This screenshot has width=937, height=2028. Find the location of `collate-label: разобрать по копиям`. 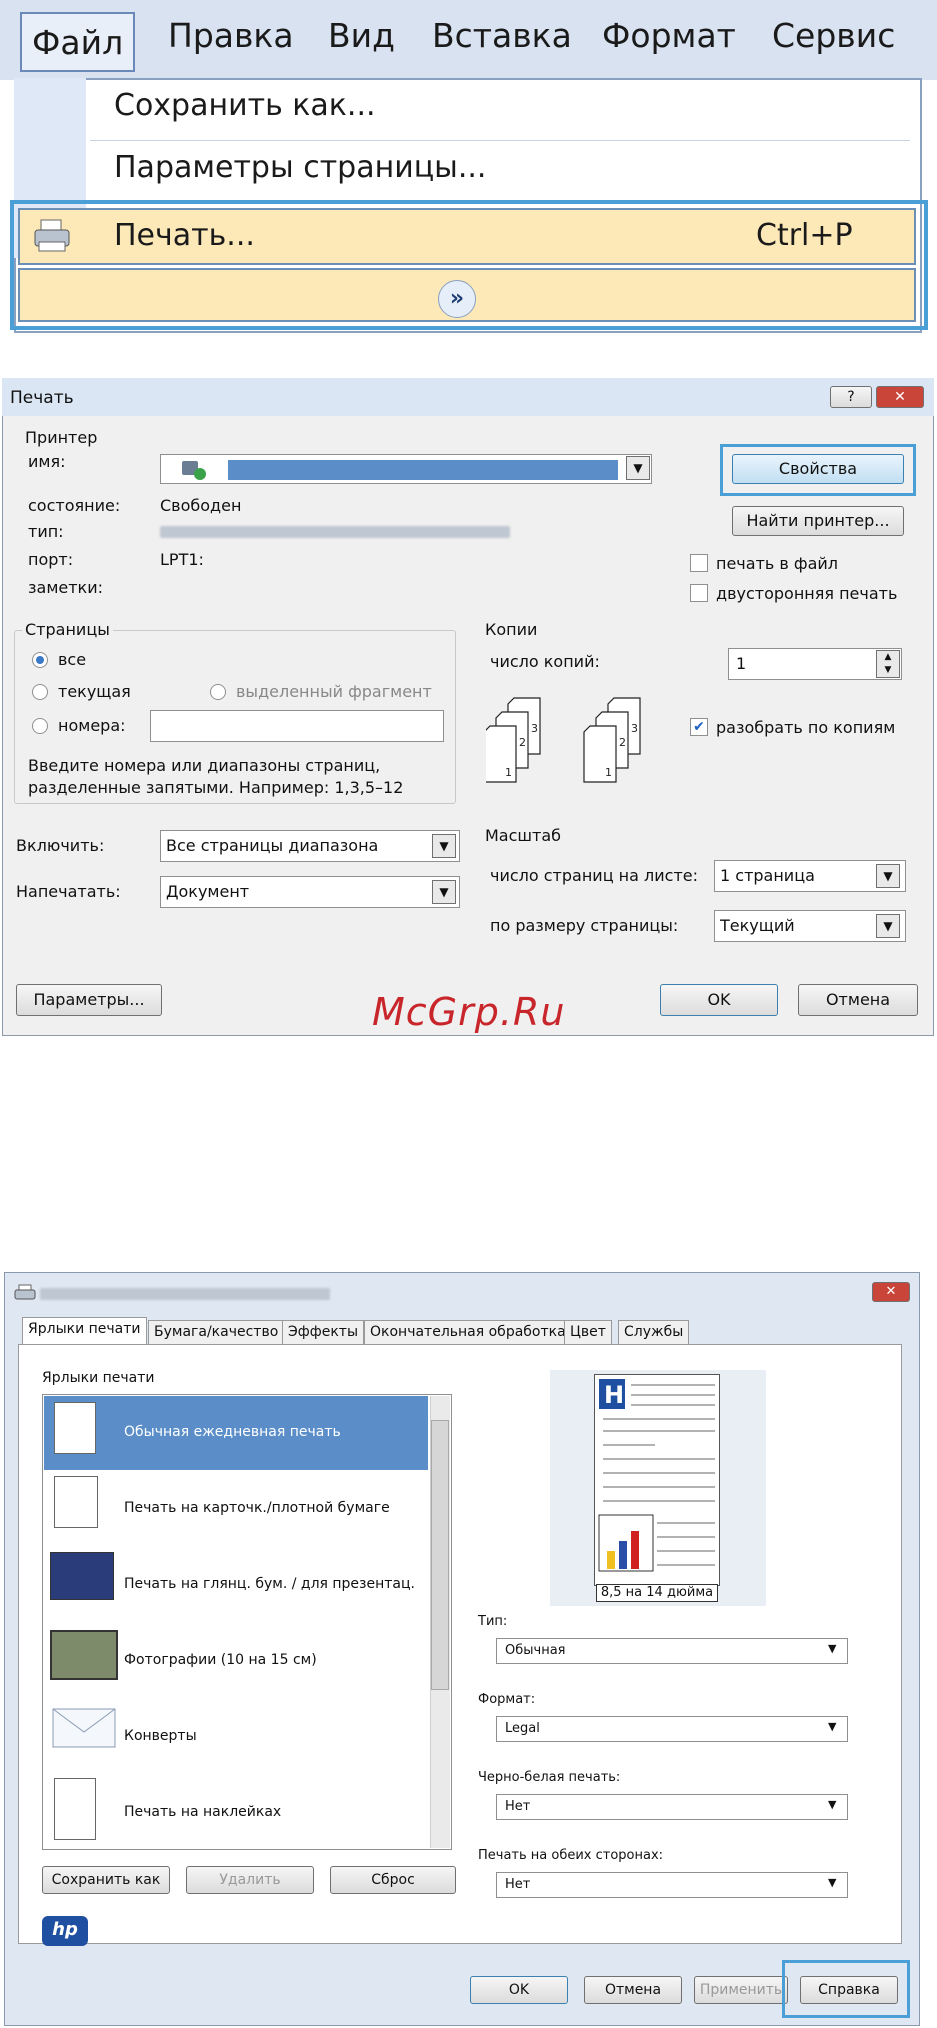

collate-label: разобрать по копиям is located at coordinates (806, 727).